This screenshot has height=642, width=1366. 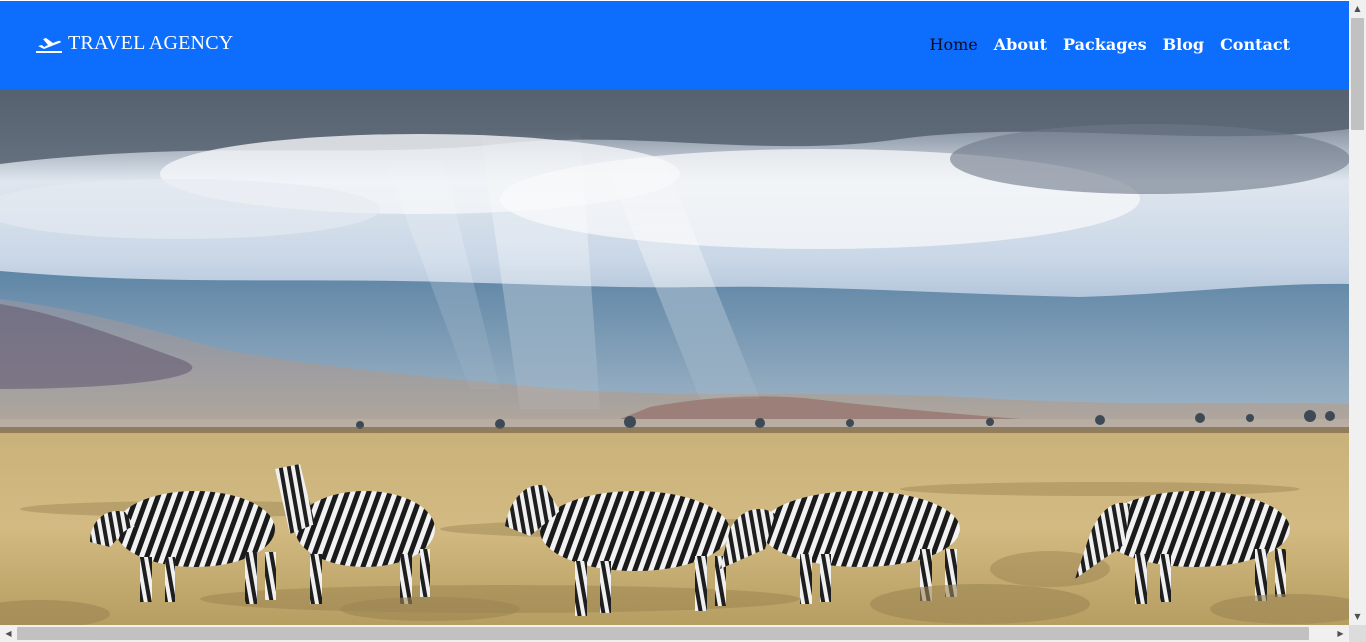 What do you see at coordinates (1255, 44) in the screenshot?
I see `nav-contact: Contact` at bounding box center [1255, 44].